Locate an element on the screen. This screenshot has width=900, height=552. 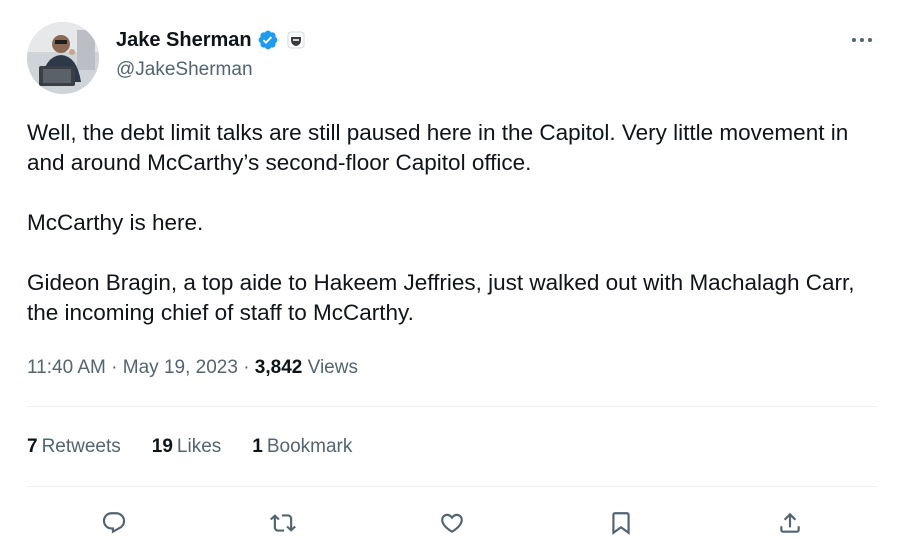
affiliate-badge-icon is located at coordinates (296, 40).